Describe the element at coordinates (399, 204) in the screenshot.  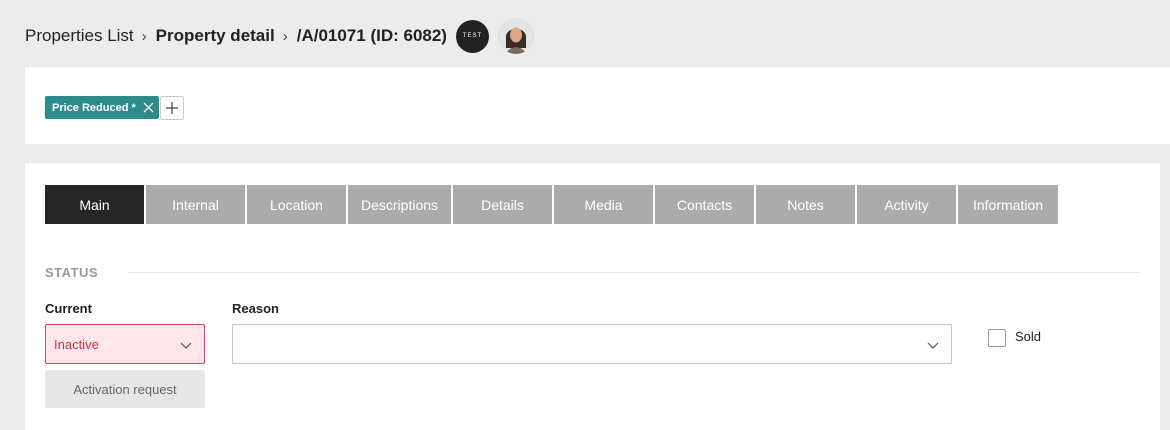
I see `tab-descriptions: Descriptions` at that location.